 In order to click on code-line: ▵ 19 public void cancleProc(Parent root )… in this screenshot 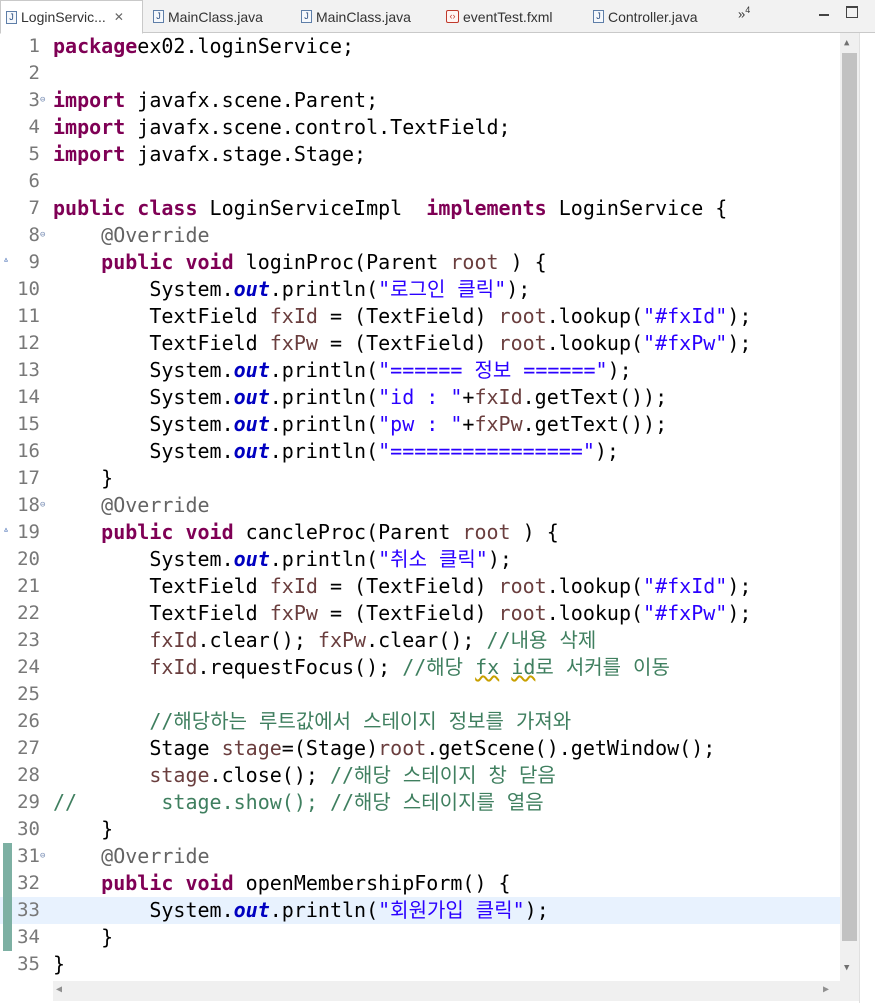, I will do `click(420, 532)`.